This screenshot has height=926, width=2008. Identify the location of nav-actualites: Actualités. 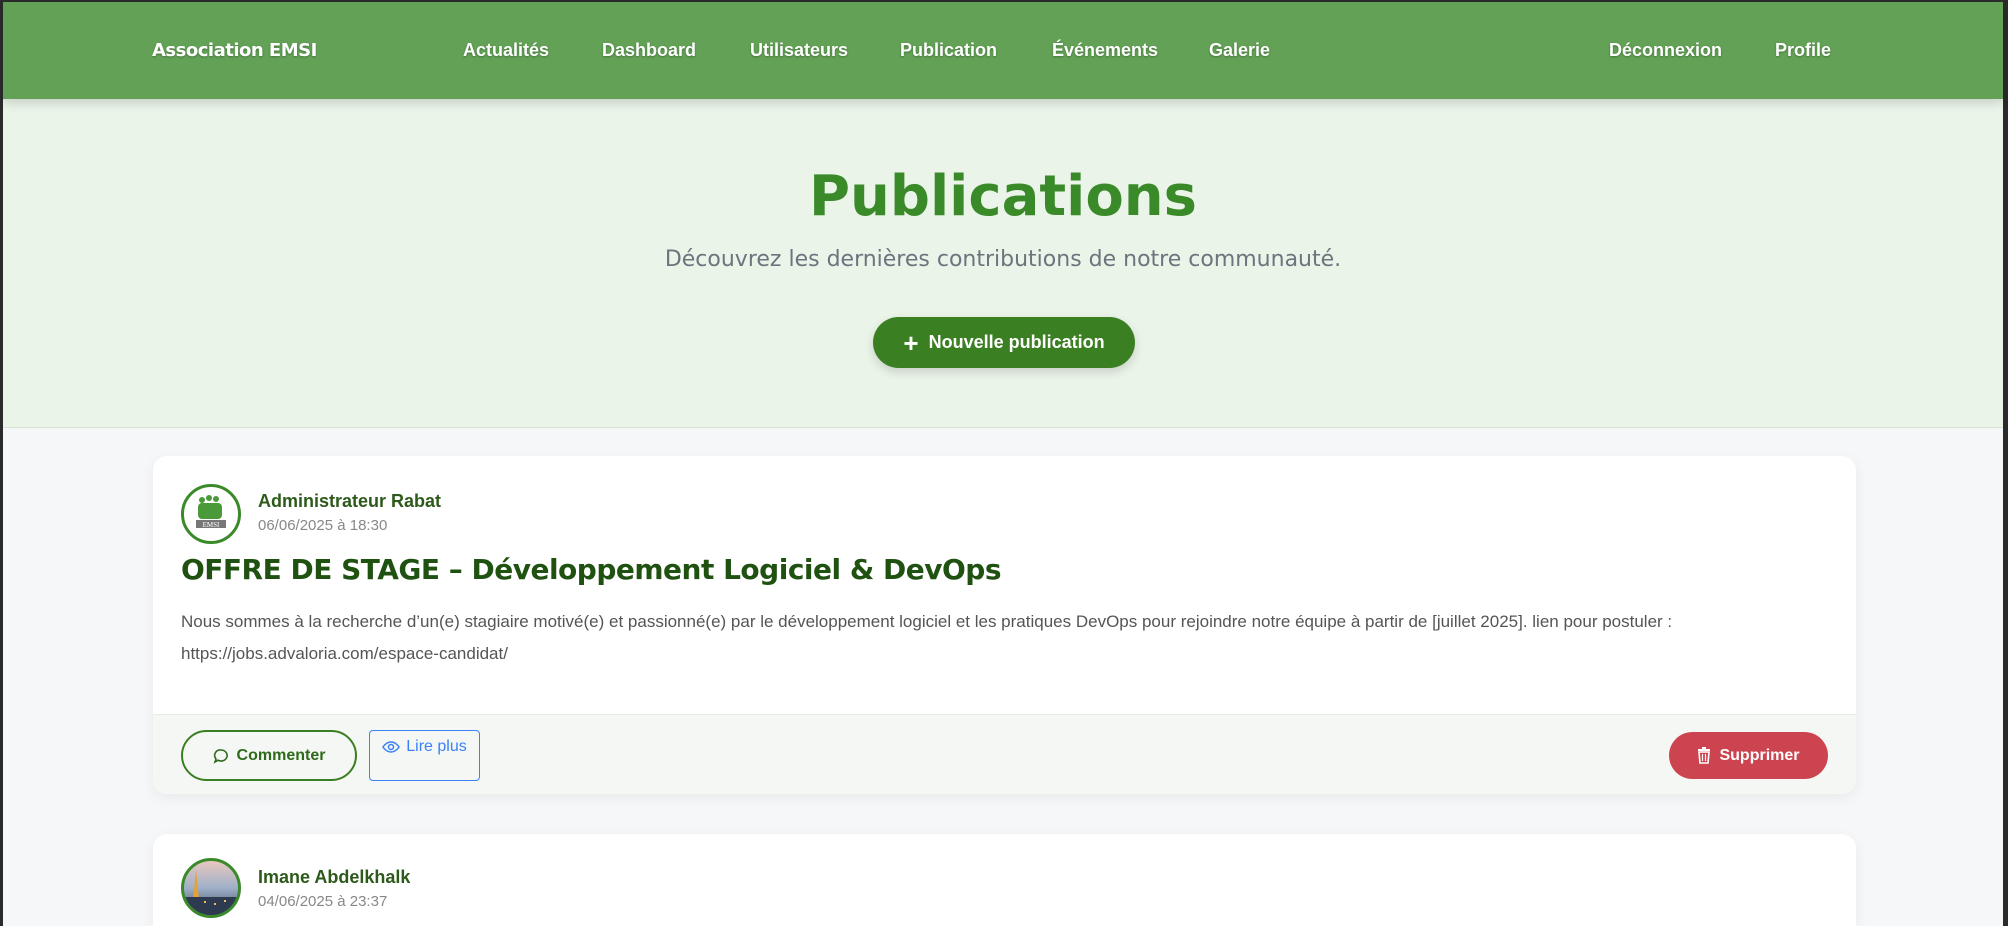
(506, 50).